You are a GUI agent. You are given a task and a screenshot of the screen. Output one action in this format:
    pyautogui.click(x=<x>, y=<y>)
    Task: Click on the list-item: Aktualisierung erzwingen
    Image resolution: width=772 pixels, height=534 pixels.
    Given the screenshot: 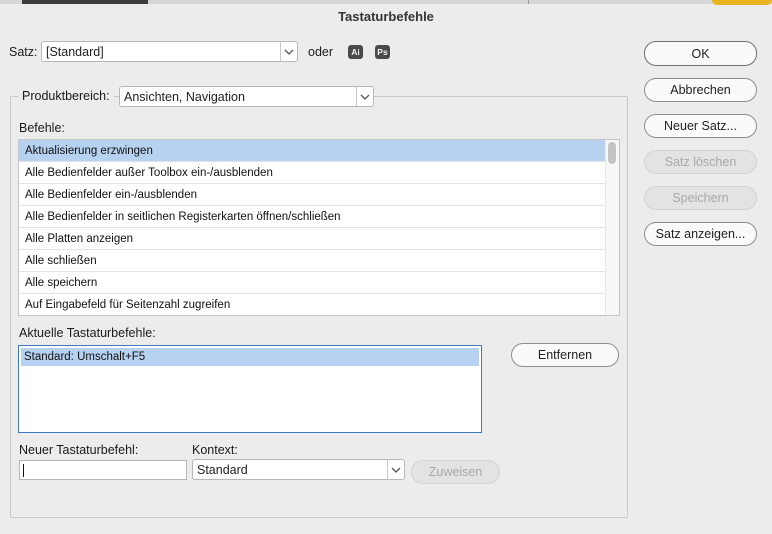 What is the action you would take?
    pyautogui.click(x=313, y=151)
    